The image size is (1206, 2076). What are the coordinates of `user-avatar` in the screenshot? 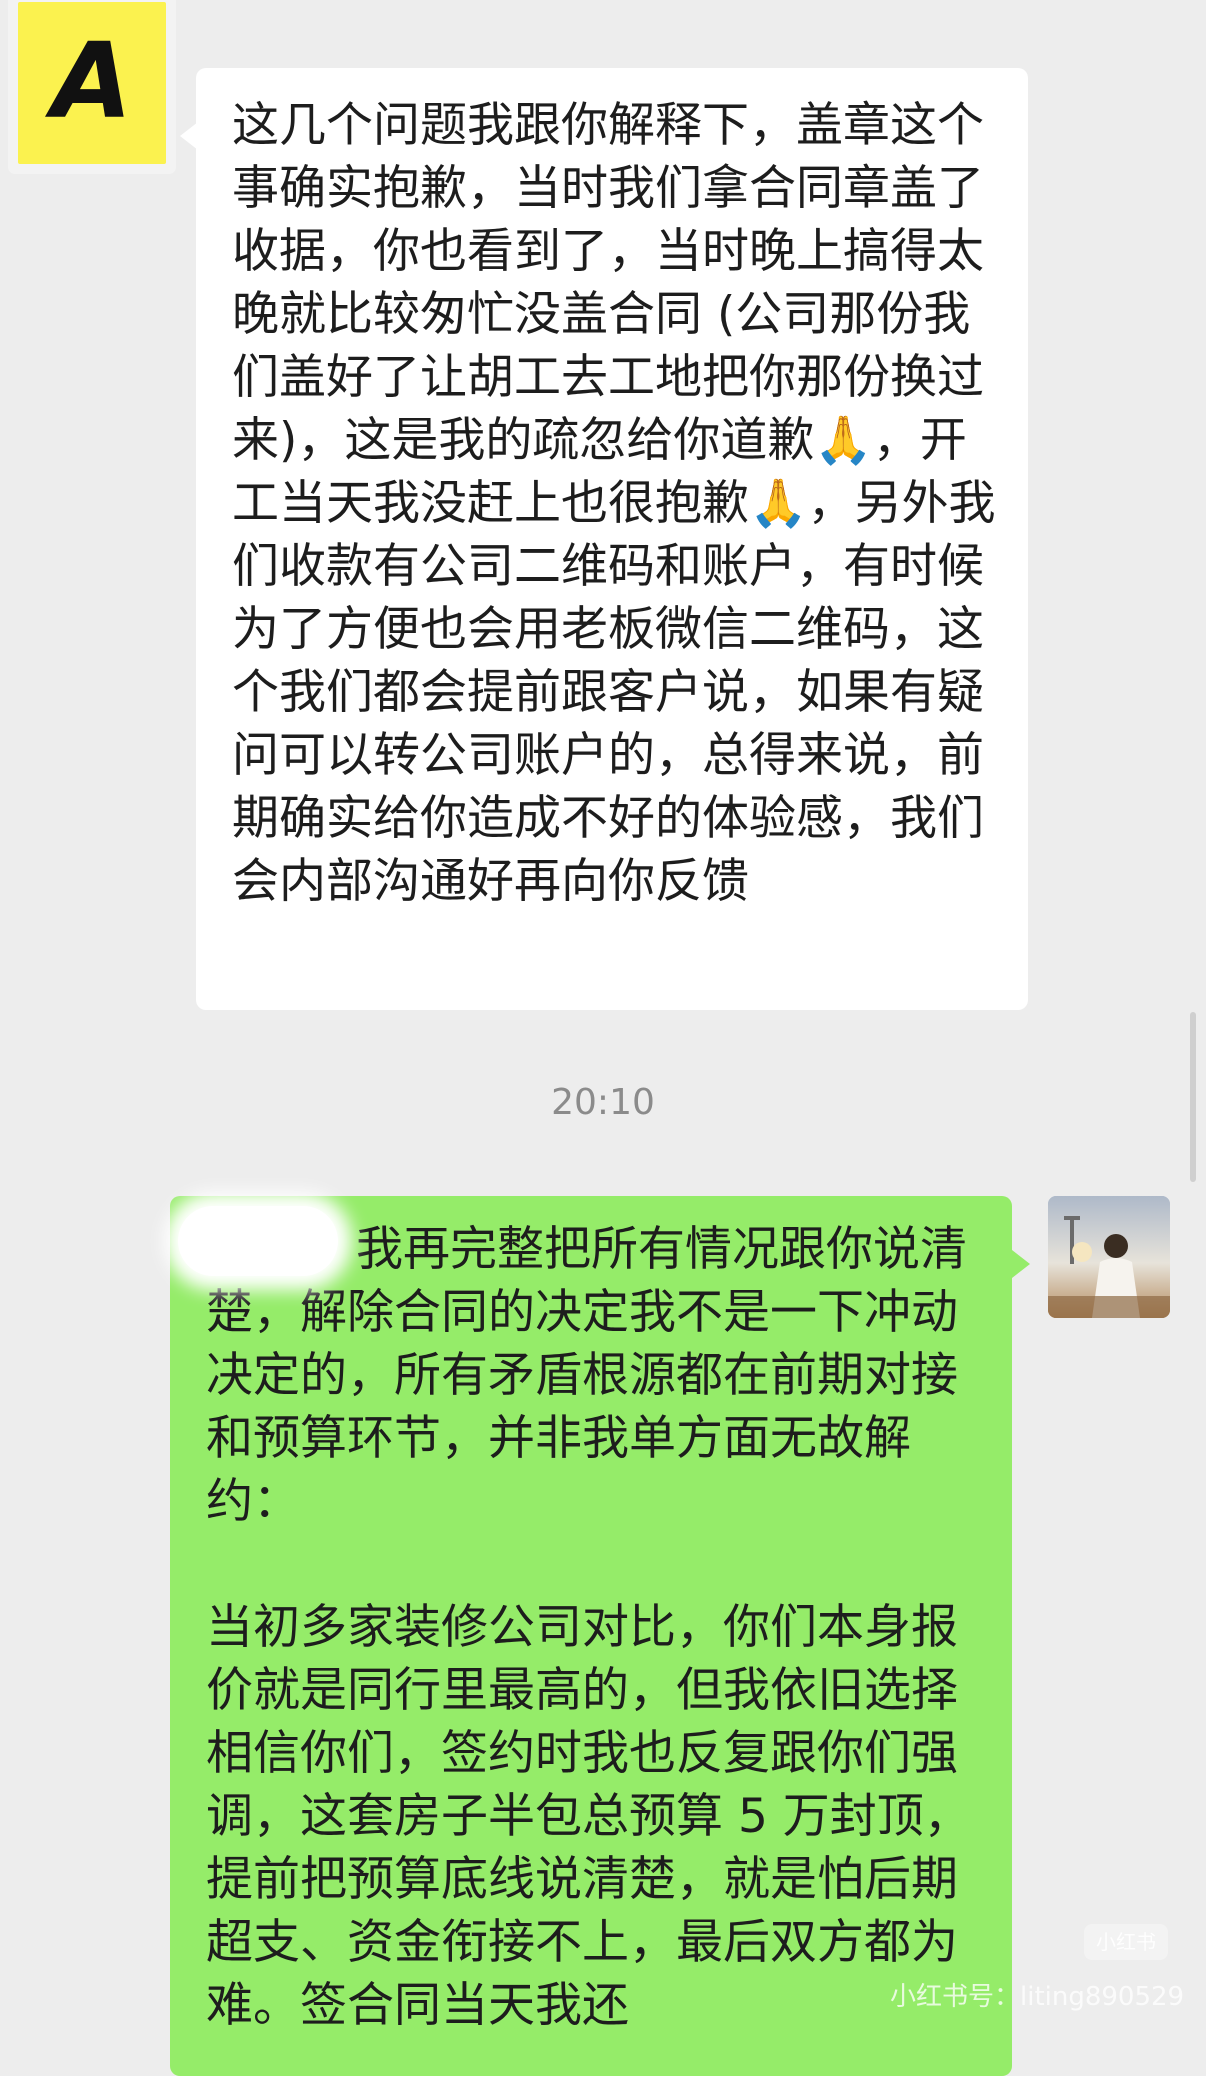 It's located at (1109, 1257).